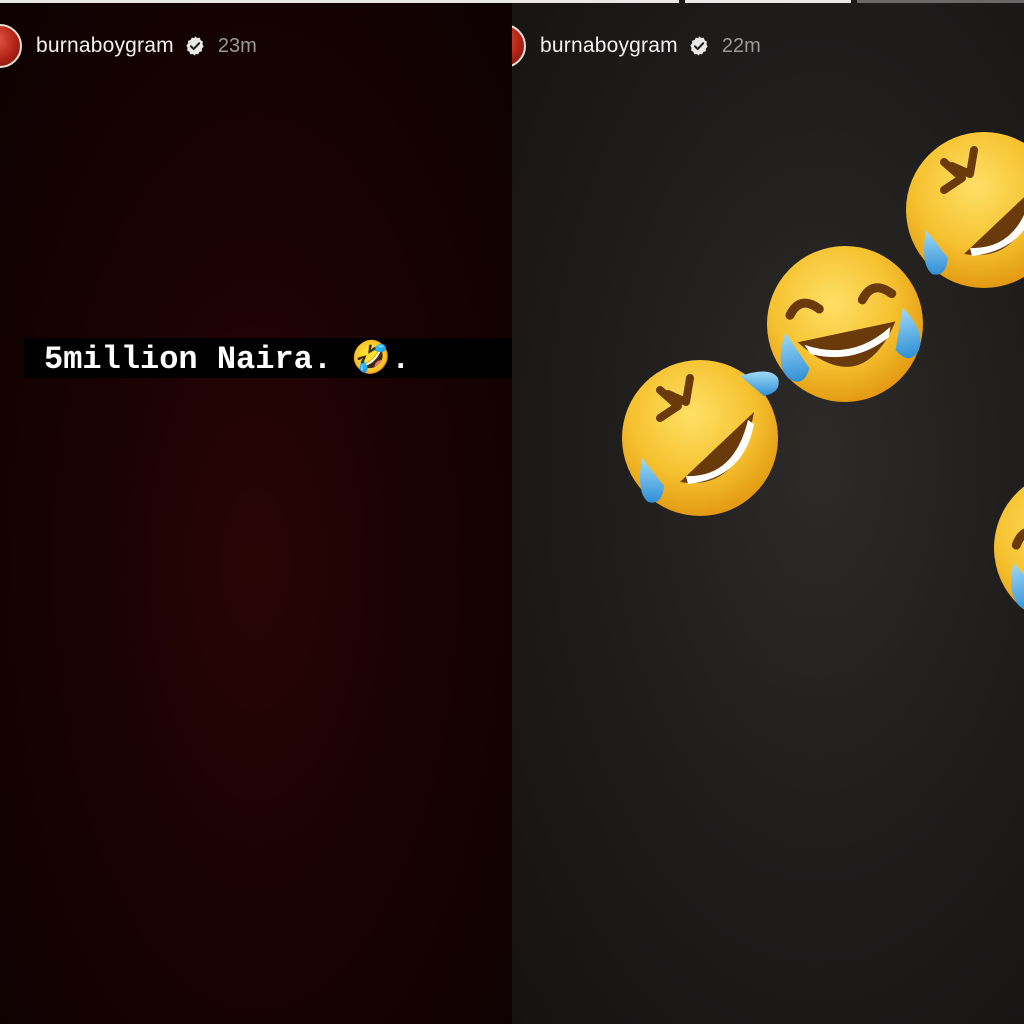 The height and width of the screenshot is (1024, 1024). I want to click on caption-text: 5million Naira. 🤣., so click(227, 359).